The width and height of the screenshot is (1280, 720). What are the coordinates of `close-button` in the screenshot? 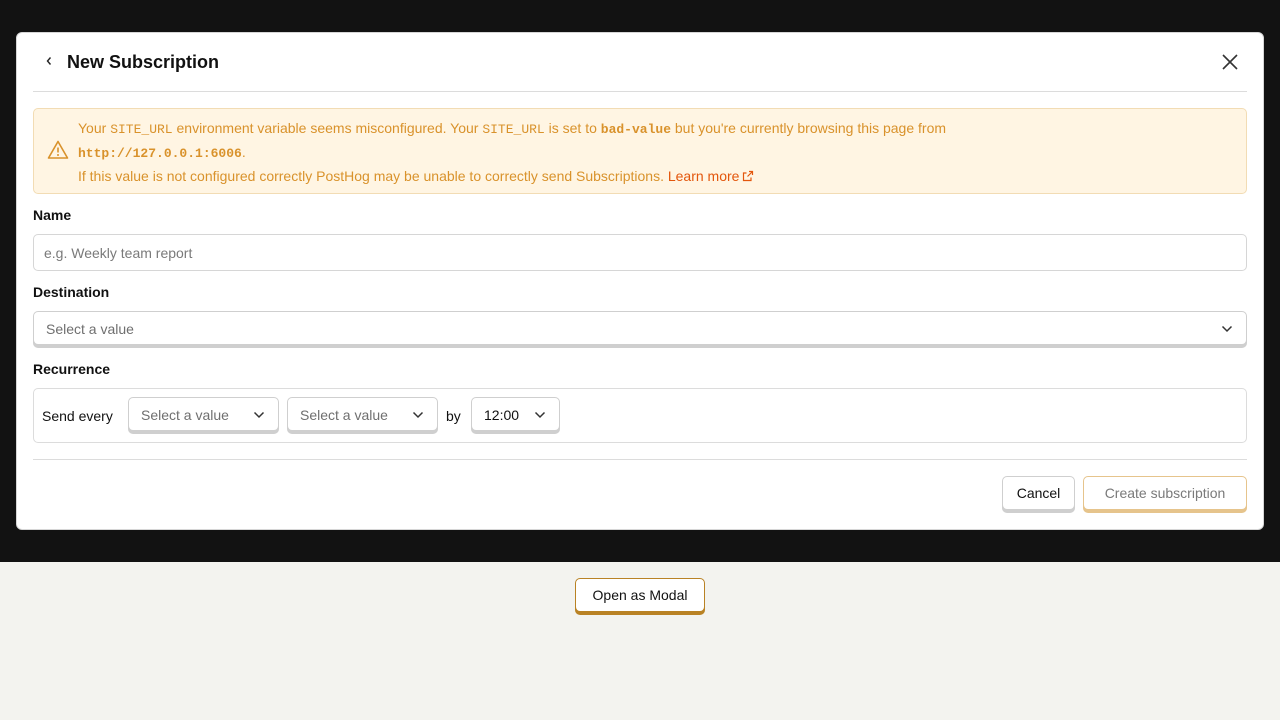 It's located at (1230, 62).